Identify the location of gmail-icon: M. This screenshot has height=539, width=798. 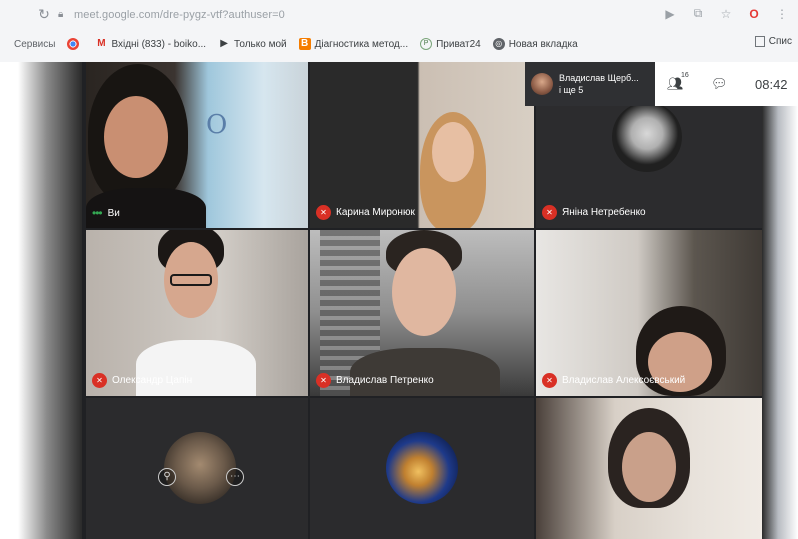
(101, 43).